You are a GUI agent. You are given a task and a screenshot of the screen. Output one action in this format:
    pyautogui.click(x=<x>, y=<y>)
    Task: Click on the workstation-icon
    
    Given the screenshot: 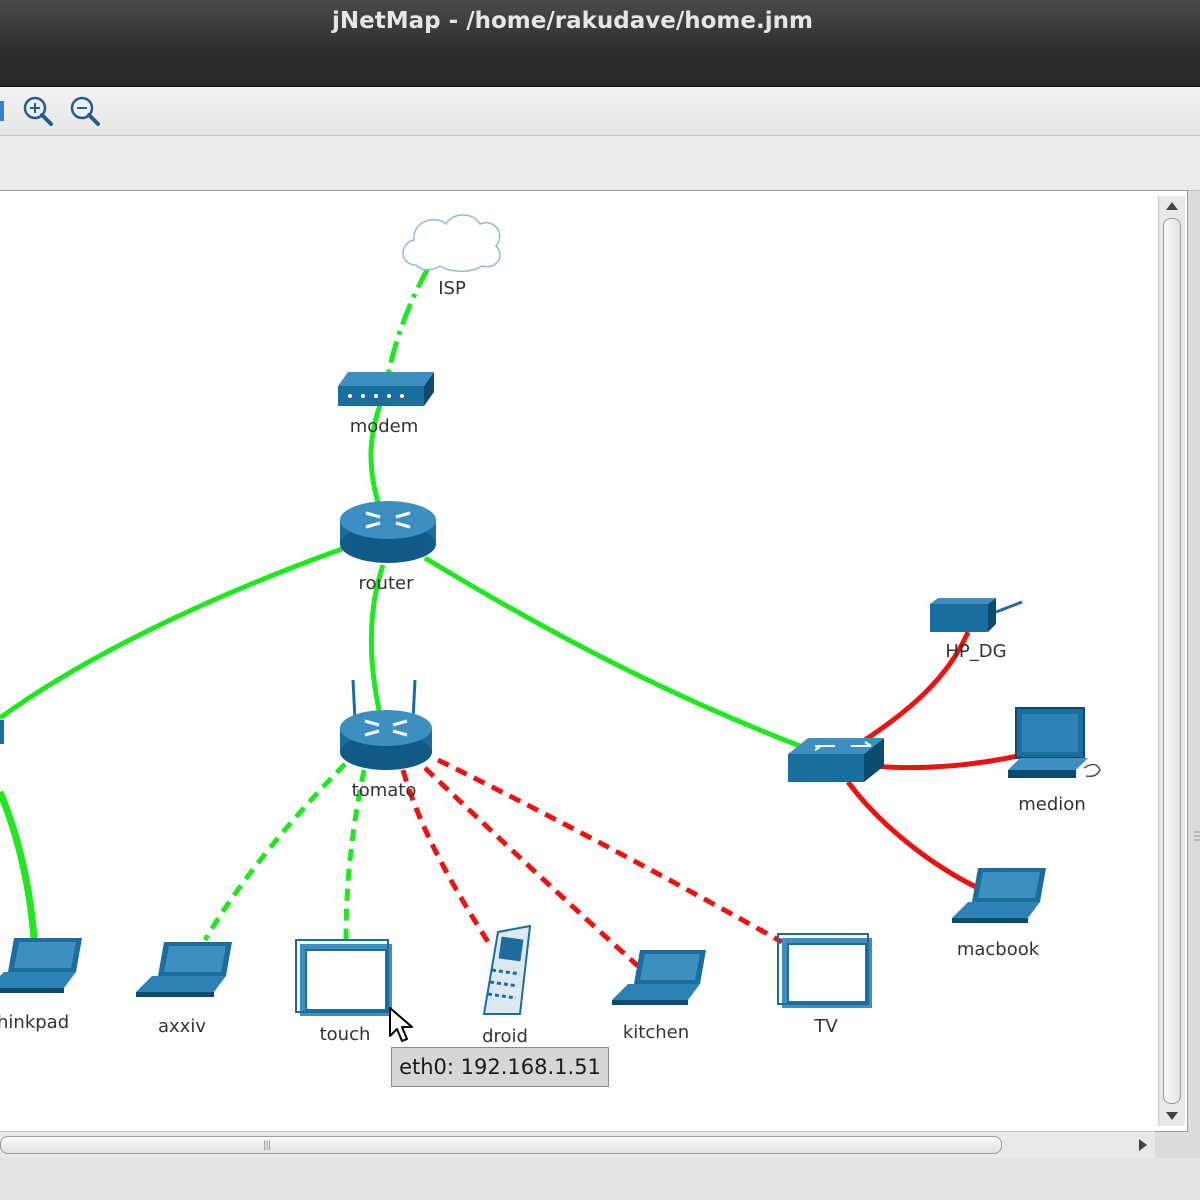 What is the action you would take?
    pyautogui.click(x=1054, y=742)
    